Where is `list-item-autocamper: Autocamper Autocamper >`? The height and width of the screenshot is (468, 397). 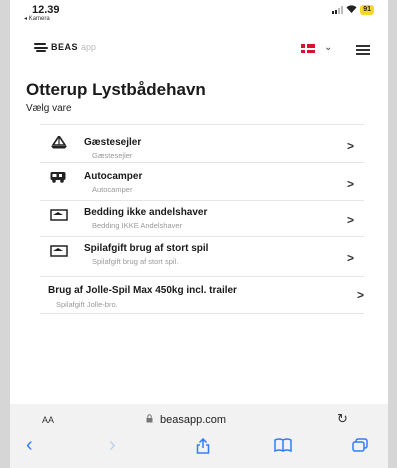 list-item-autocamper: Autocamper Autocamper > is located at coordinates (202, 181).